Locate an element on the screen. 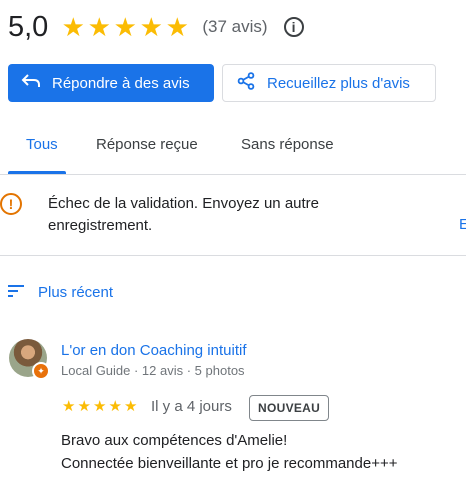  reply-button-label: Répondre à des avis is located at coordinates (121, 83).